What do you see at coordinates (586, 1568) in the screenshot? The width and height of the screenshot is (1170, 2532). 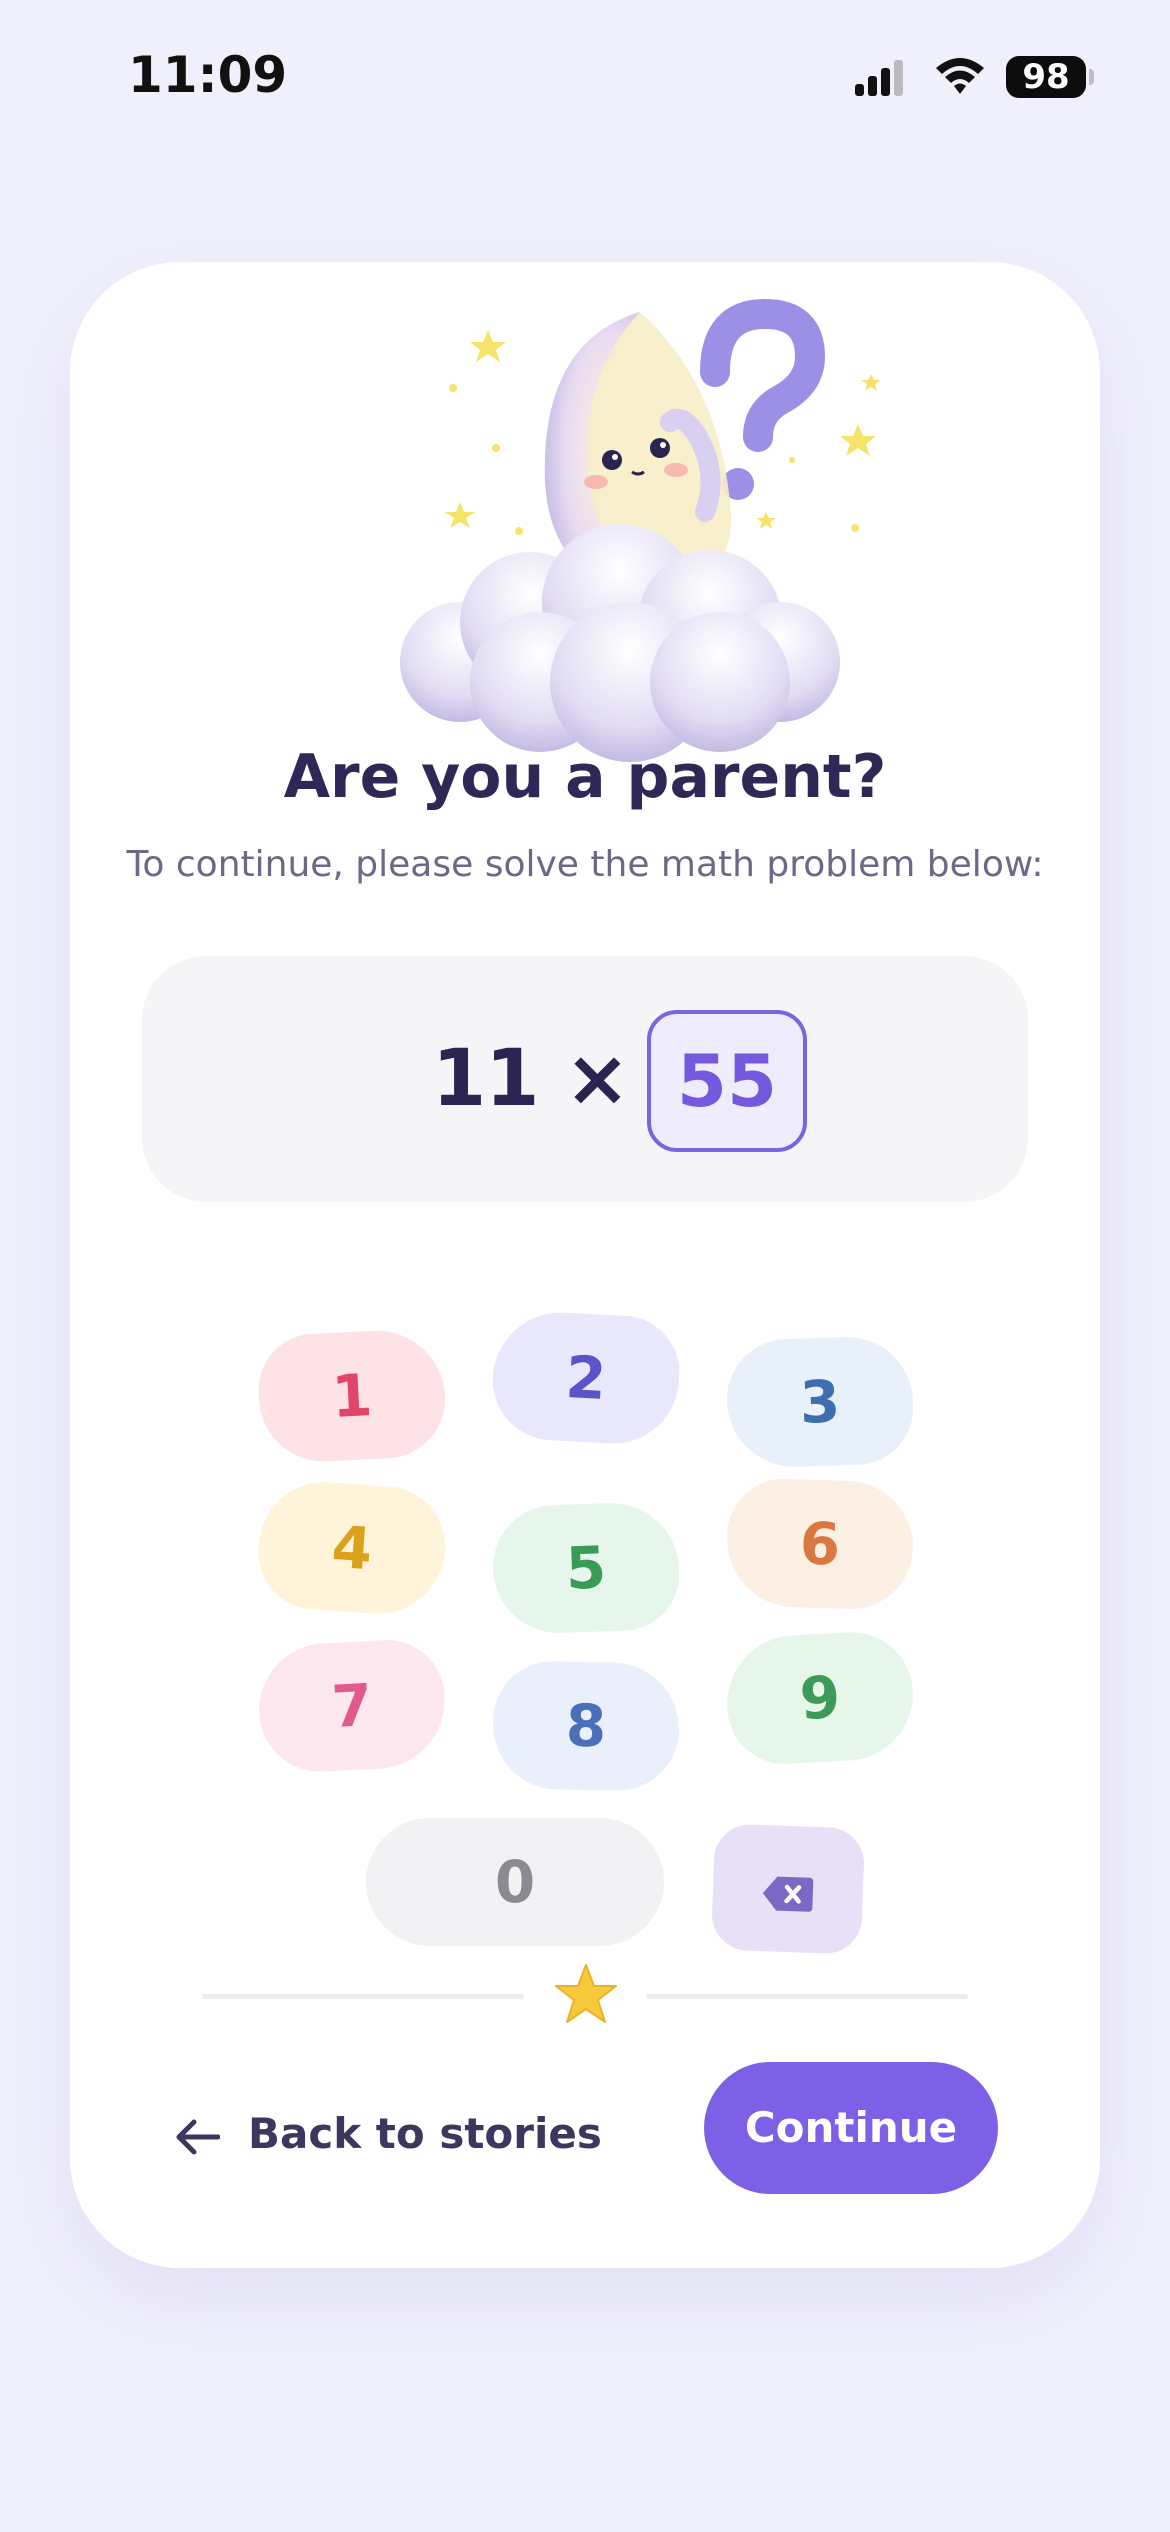 I see `keypad-key-5: 5` at bounding box center [586, 1568].